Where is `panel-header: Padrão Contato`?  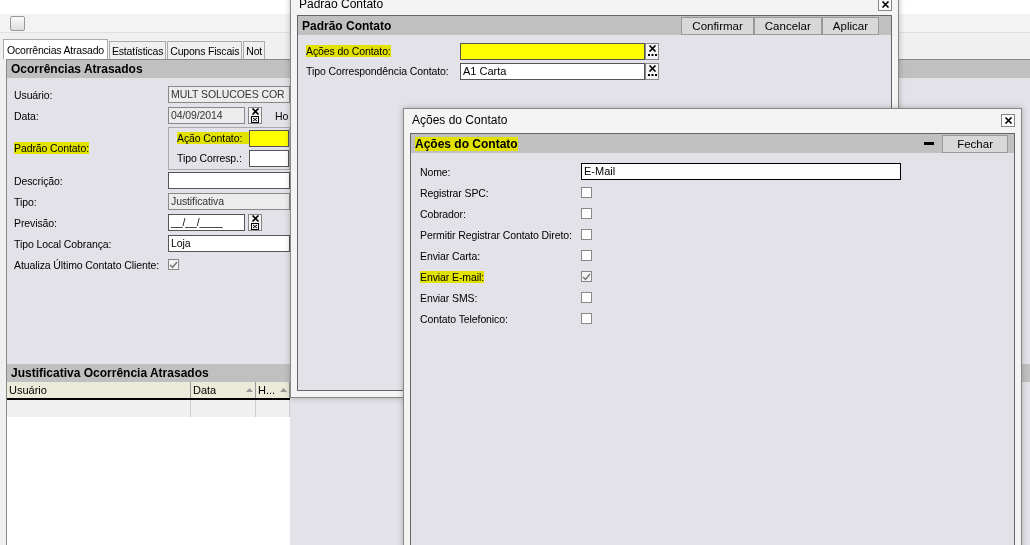 panel-header: Padrão Contato is located at coordinates (347, 25).